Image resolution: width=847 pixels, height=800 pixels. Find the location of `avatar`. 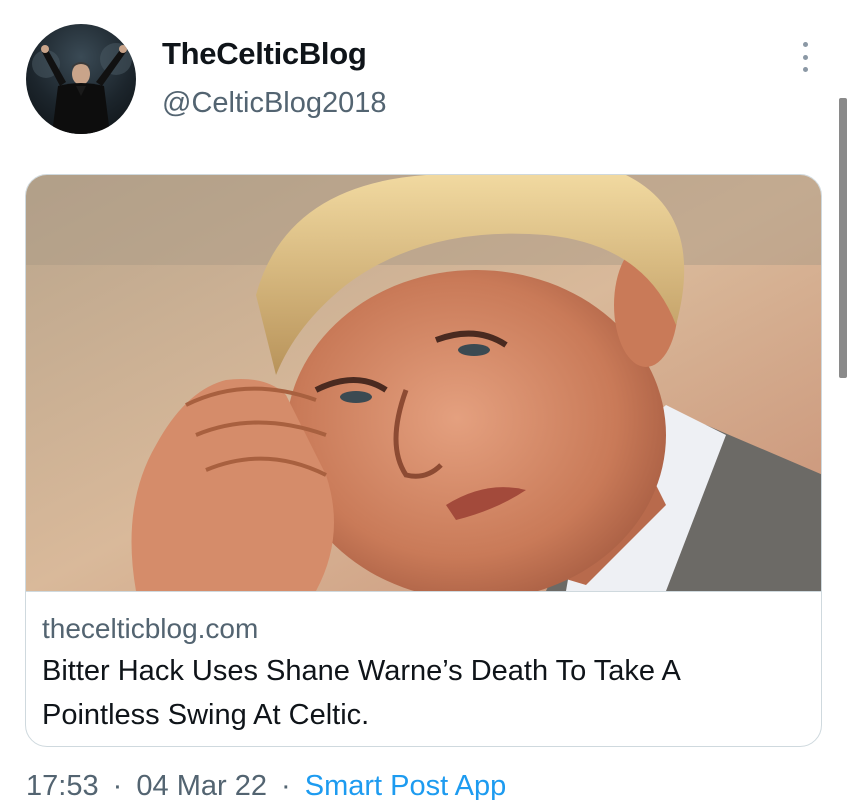

avatar is located at coordinates (81, 79).